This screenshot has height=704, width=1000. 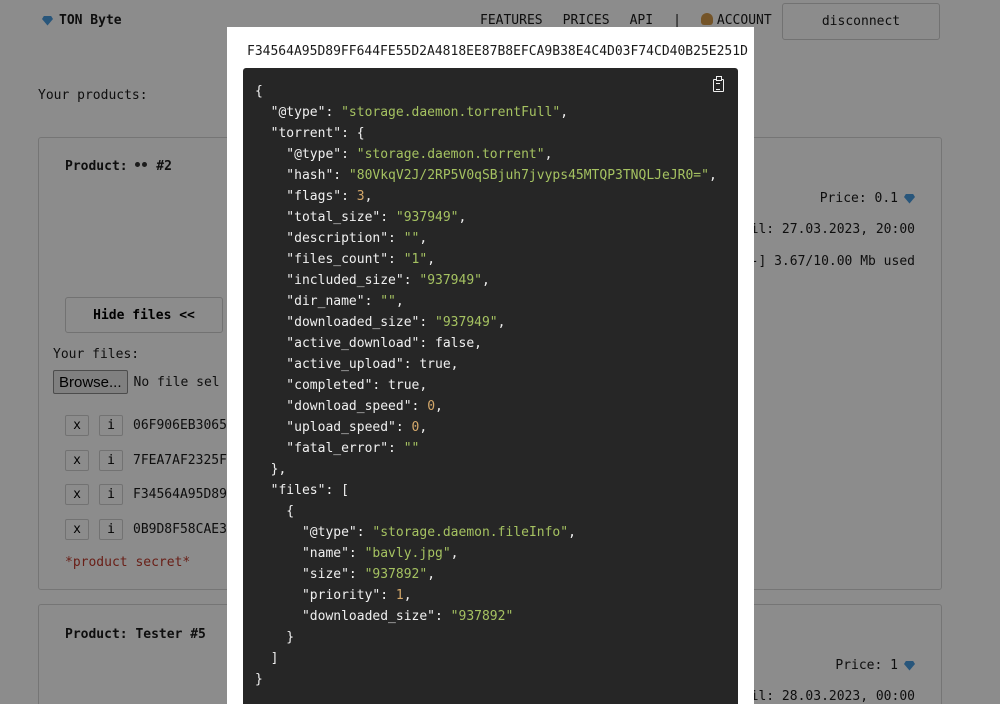 I want to click on code-text: "priority":, so click(x=325, y=595).